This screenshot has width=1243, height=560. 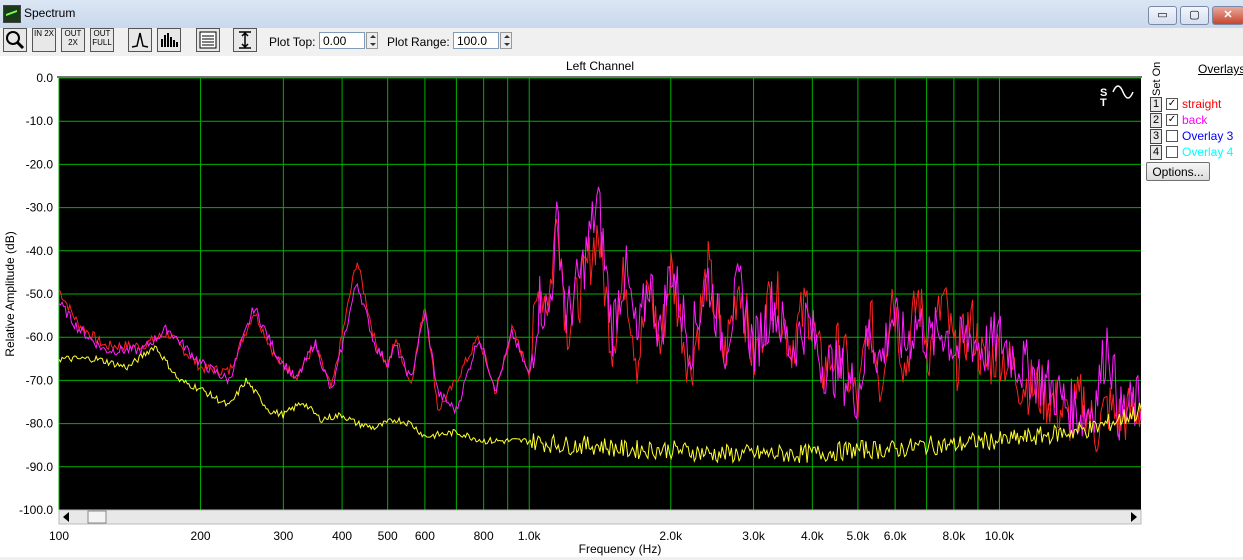 What do you see at coordinates (169, 40) in the screenshot?
I see `bar-mode-icon` at bounding box center [169, 40].